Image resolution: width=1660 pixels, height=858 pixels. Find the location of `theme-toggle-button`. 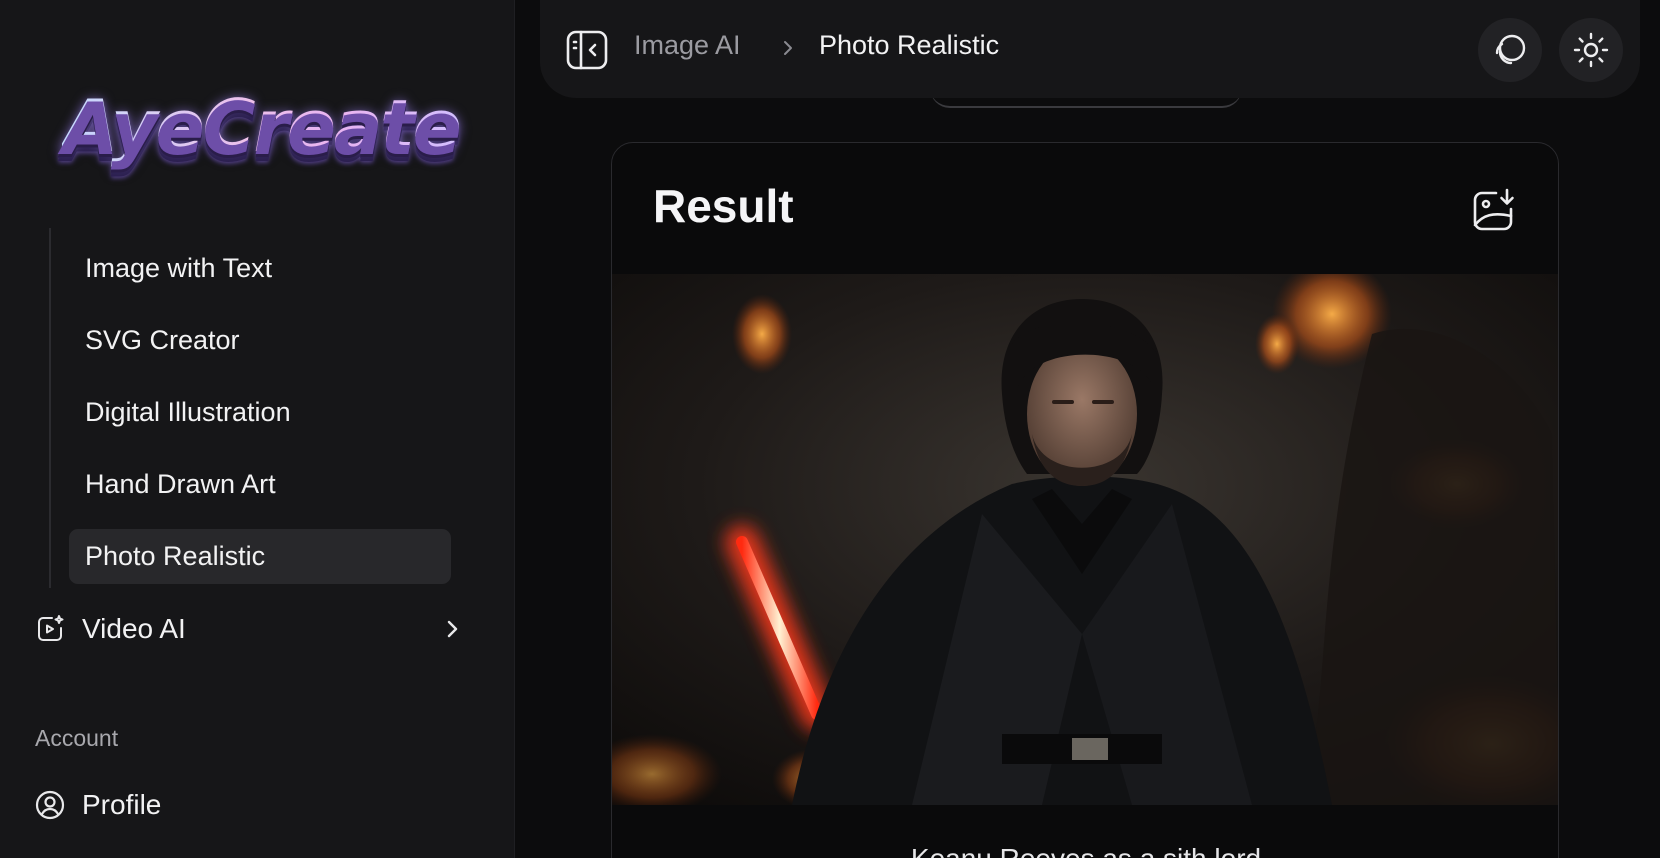

theme-toggle-button is located at coordinates (1591, 50).